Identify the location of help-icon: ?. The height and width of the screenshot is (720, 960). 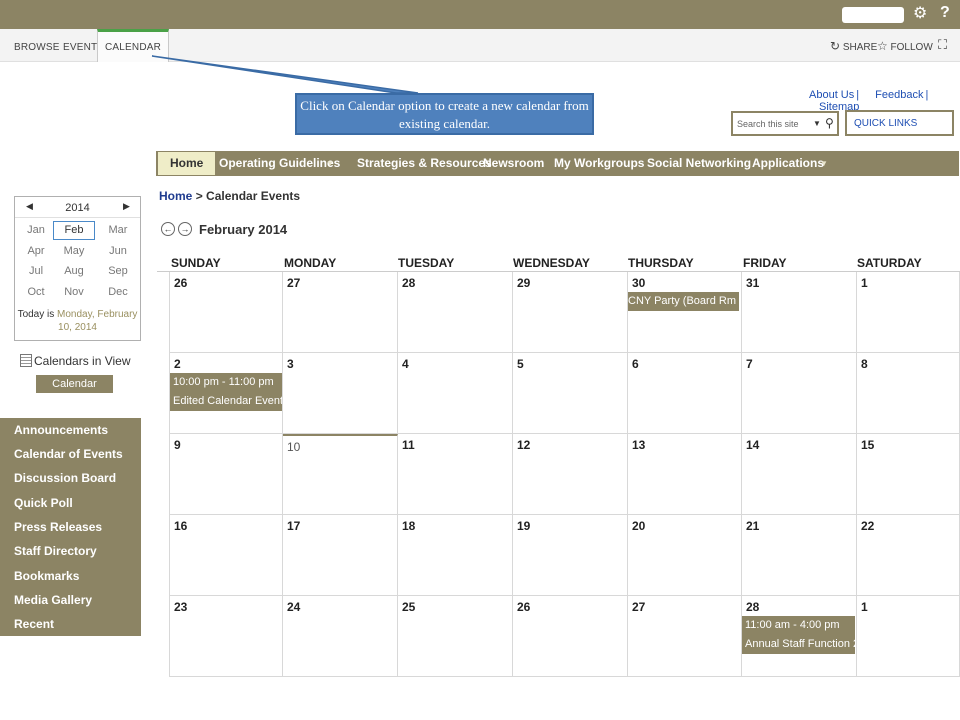
(945, 13).